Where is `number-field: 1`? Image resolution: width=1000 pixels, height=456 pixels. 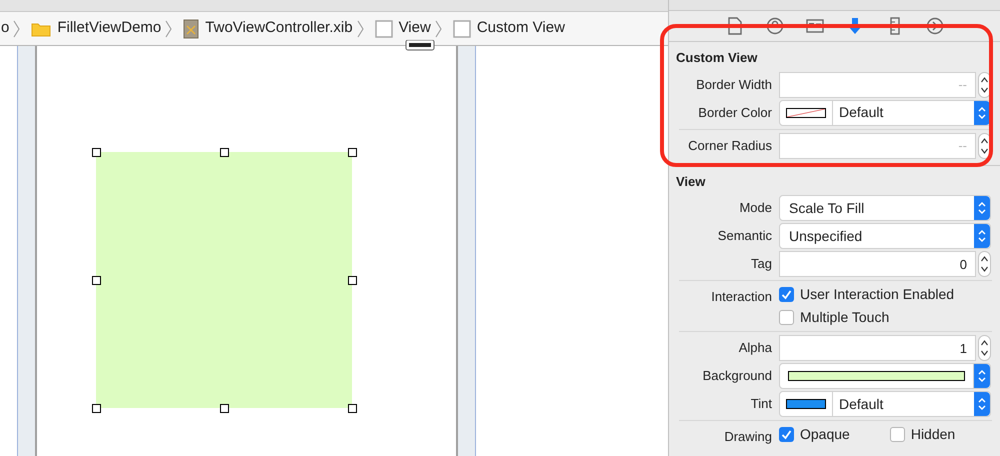
number-field: 1 is located at coordinates (877, 348).